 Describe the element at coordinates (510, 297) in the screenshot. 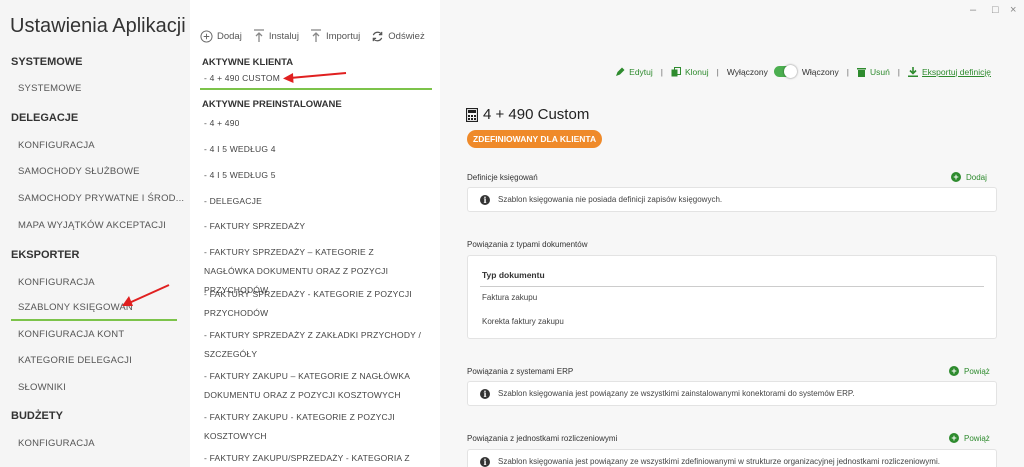

I see `table-row: Faktura zakupu` at that location.